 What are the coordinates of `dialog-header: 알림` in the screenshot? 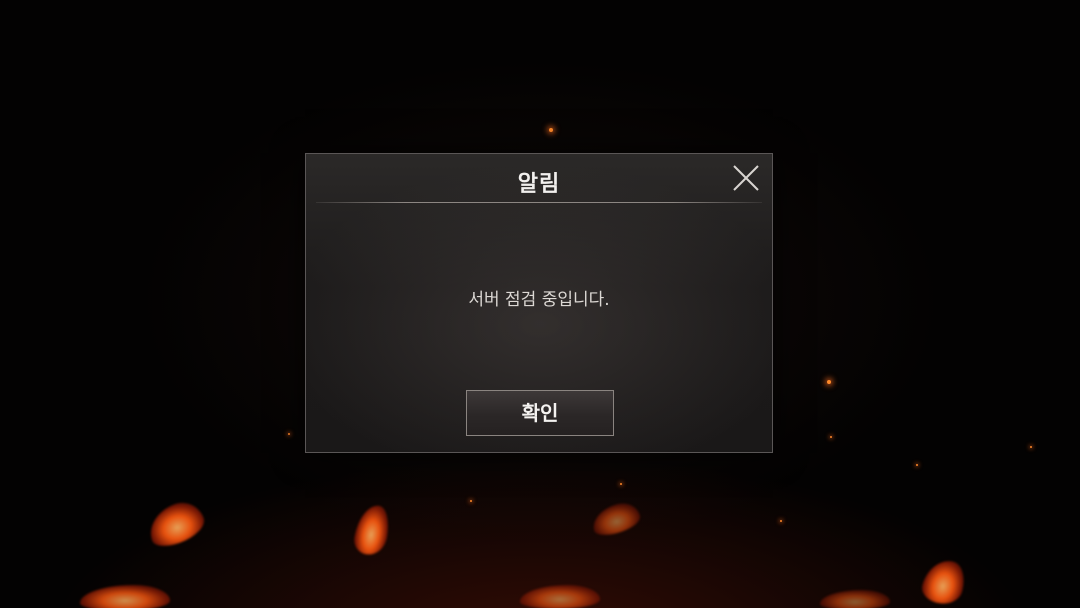 It's located at (539, 178).